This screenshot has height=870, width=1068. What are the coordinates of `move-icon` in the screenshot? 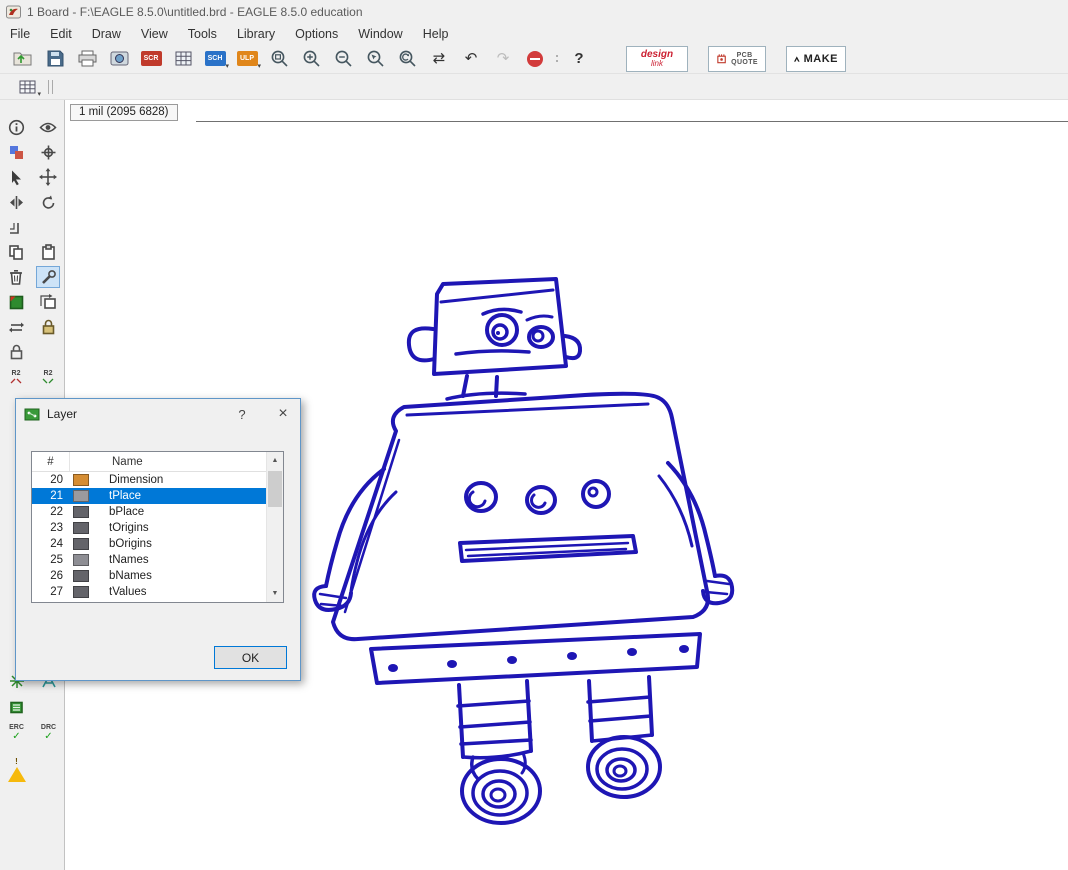 It's located at (48, 177).